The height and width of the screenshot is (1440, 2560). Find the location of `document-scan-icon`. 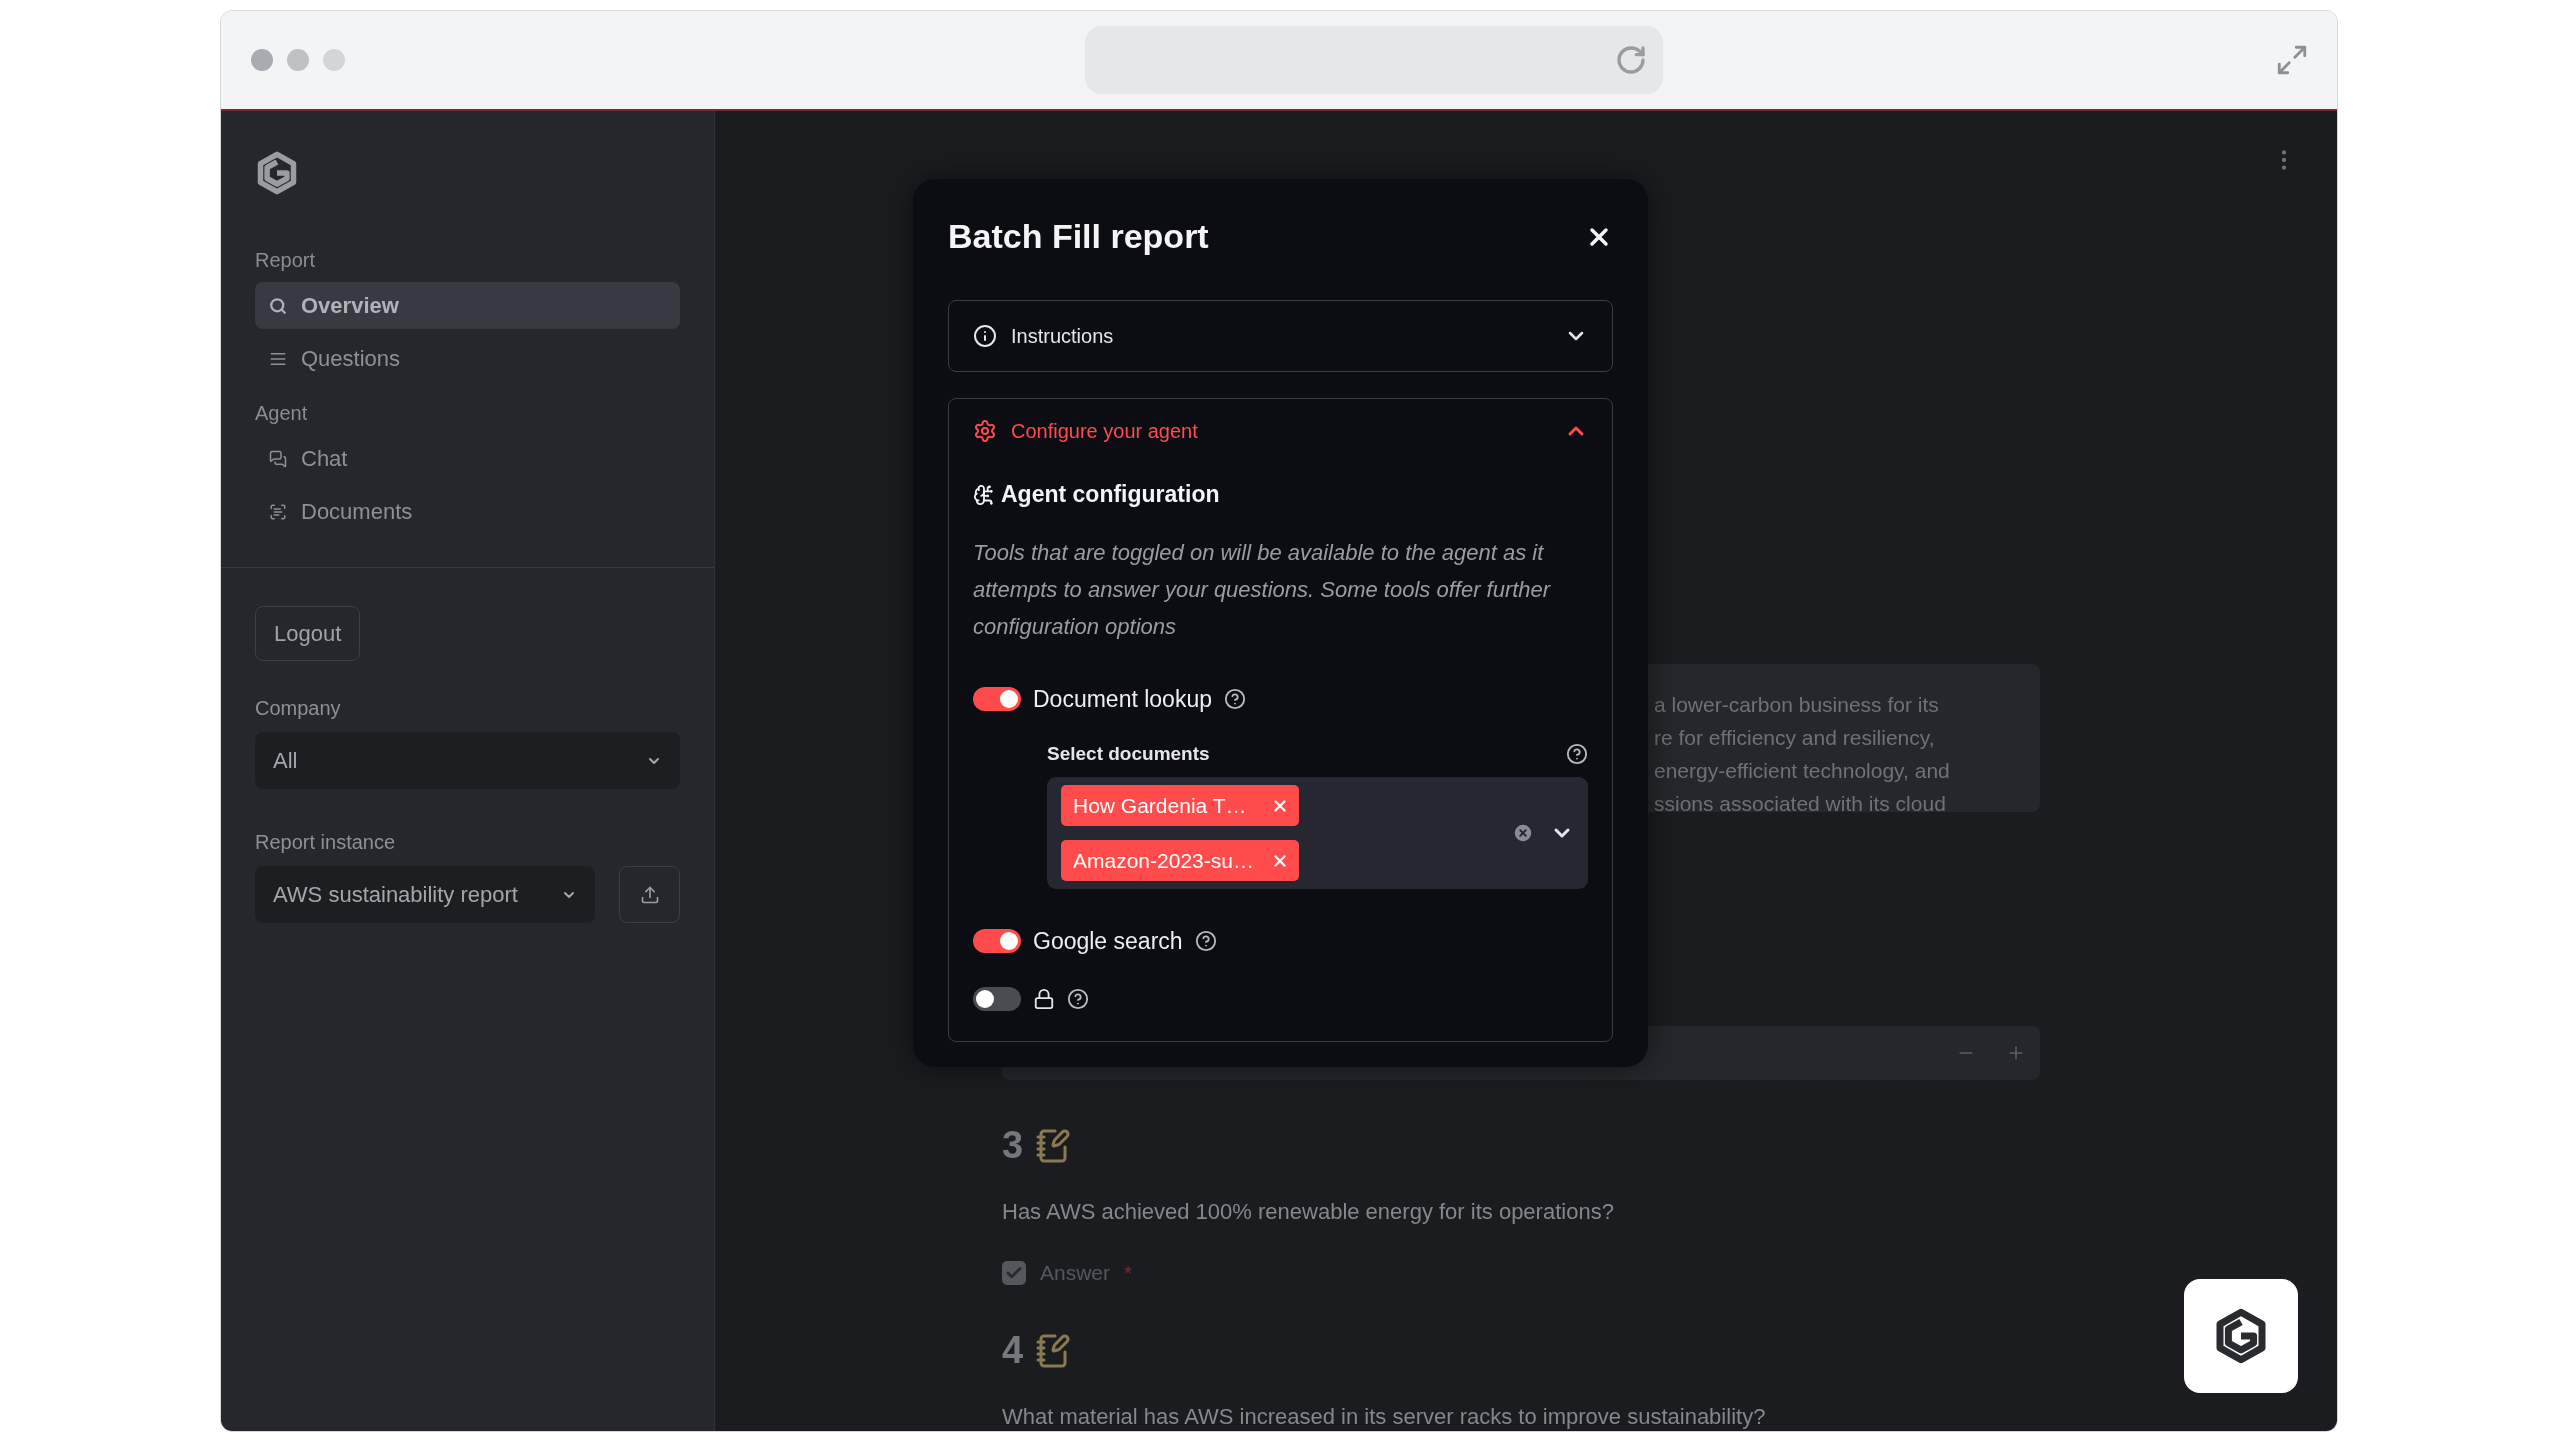

document-scan-icon is located at coordinates (278, 511).